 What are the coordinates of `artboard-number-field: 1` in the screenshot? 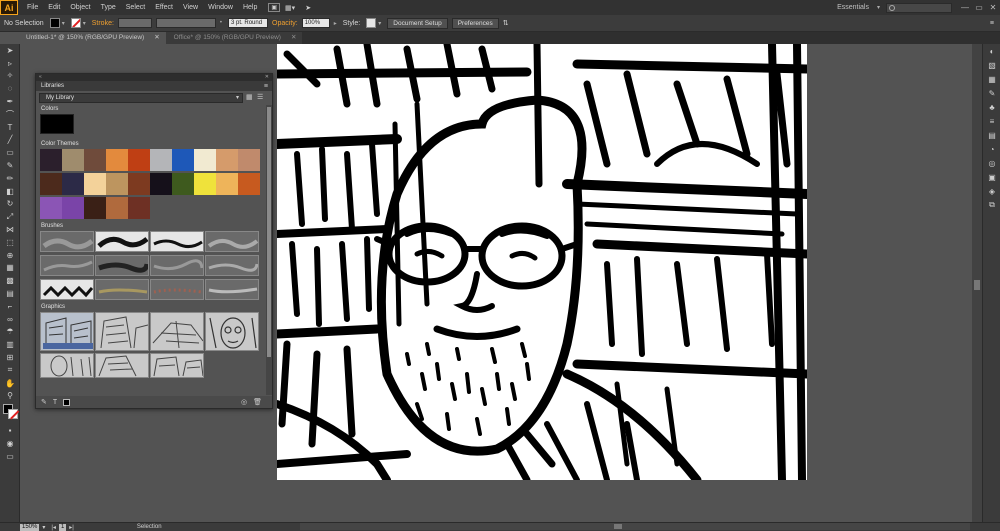 It's located at (62, 527).